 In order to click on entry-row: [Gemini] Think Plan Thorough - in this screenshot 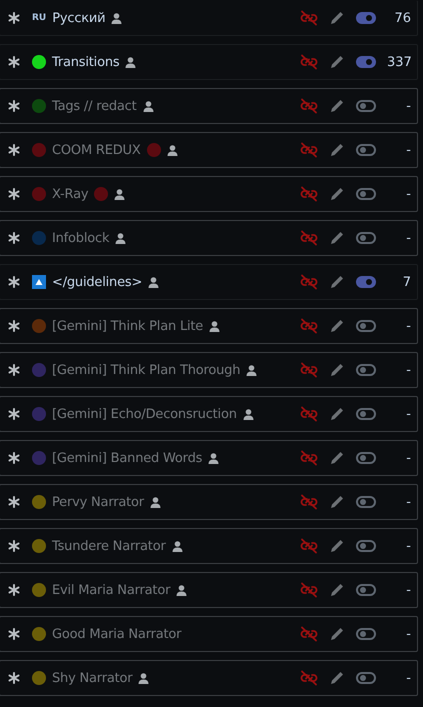, I will do `click(209, 370)`.